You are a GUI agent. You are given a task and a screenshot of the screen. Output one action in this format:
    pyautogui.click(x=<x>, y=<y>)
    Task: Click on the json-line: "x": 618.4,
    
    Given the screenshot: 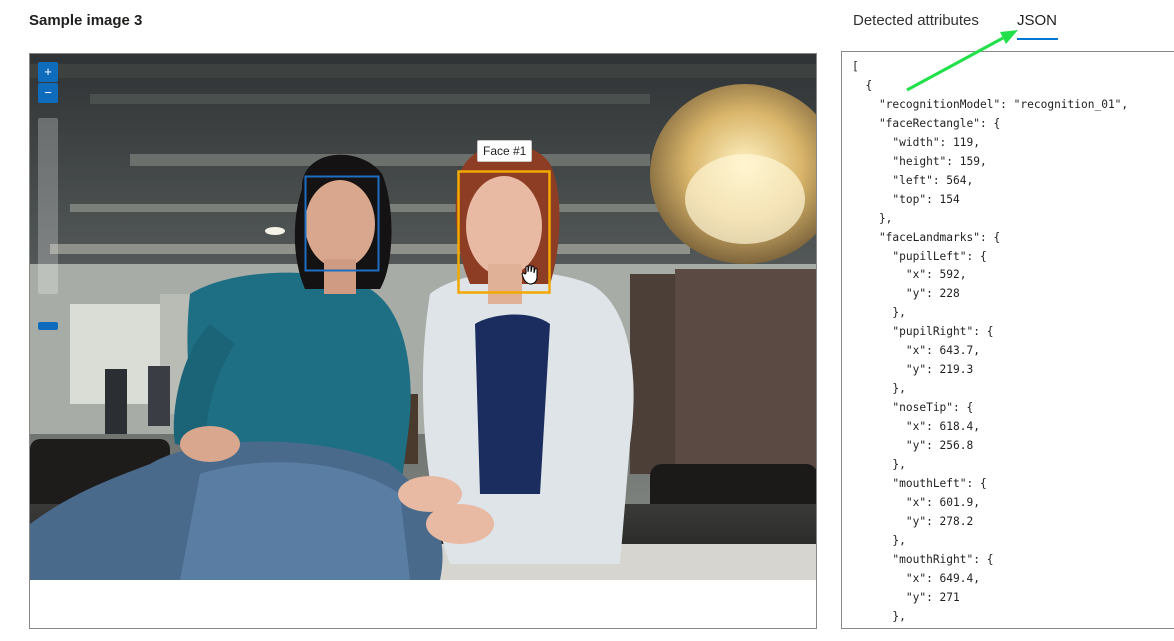 What is the action you would take?
    pyautogui.click(x=916, y=427)
    